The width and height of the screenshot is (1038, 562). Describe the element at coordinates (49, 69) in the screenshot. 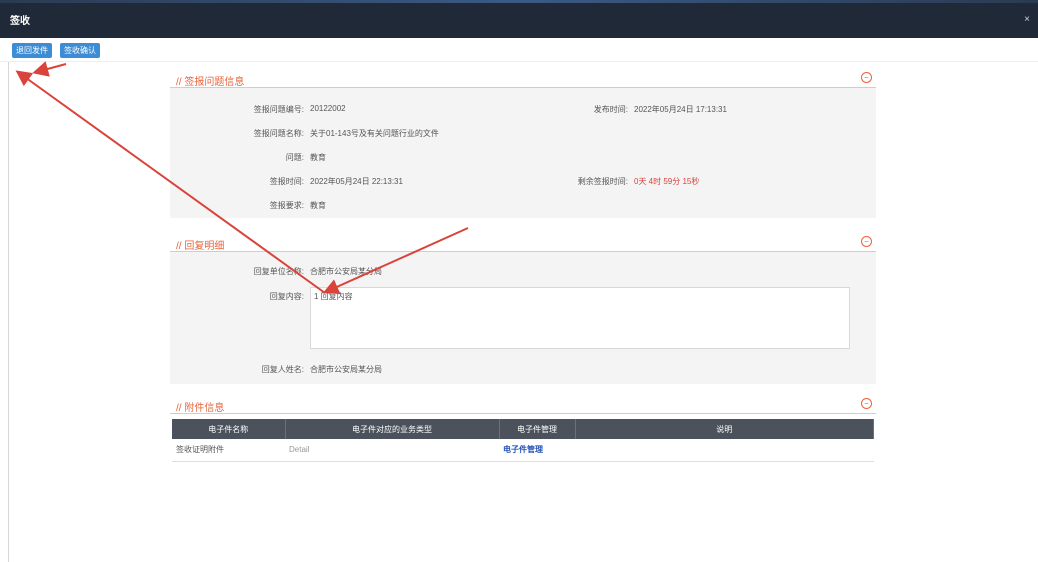

I see `arrow-to-confirm-button` at that location.